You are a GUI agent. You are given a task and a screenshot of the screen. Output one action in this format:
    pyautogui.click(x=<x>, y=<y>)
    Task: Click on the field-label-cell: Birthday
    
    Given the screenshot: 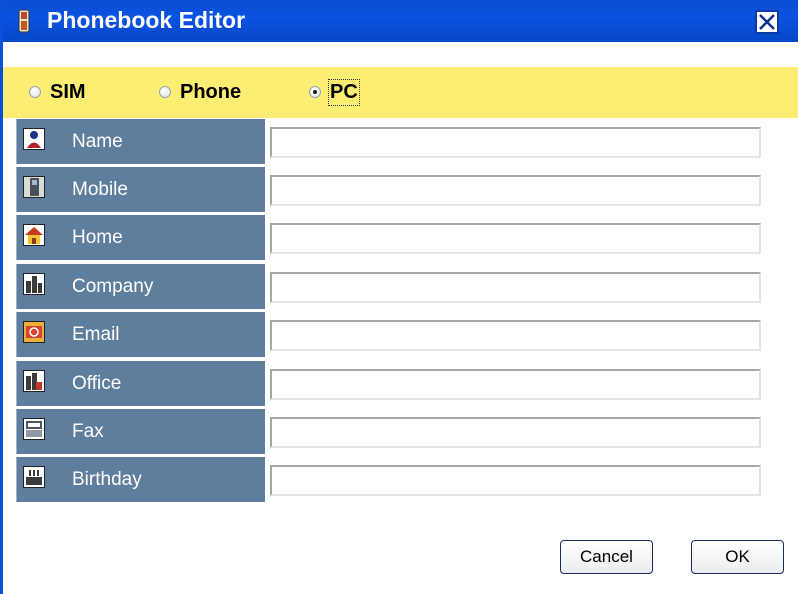 What is the action you would take?
    pyautogui.click(x=140, y=479)
    